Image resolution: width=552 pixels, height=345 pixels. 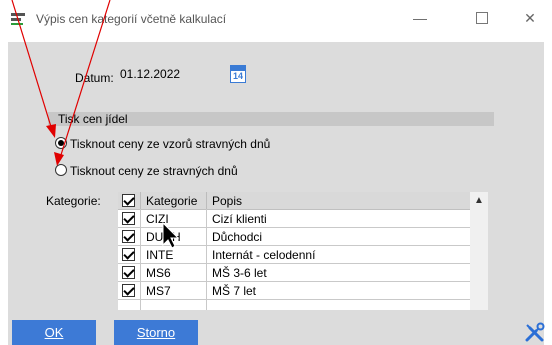 I want to click on cell-popis: Cizí klienti, so click(x=239, y=219).